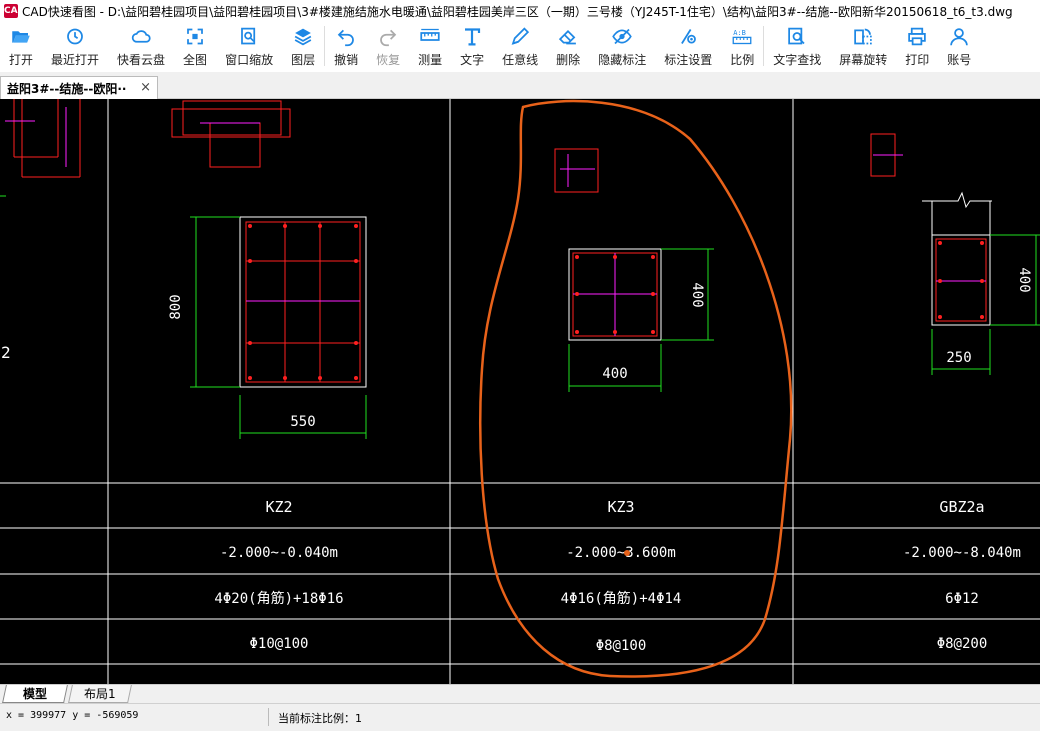  What do you see at coordinates (278, 644) in the screenshot?
I see `kz2-stirrups: Φ10@100` at bounding box center [278, 644].